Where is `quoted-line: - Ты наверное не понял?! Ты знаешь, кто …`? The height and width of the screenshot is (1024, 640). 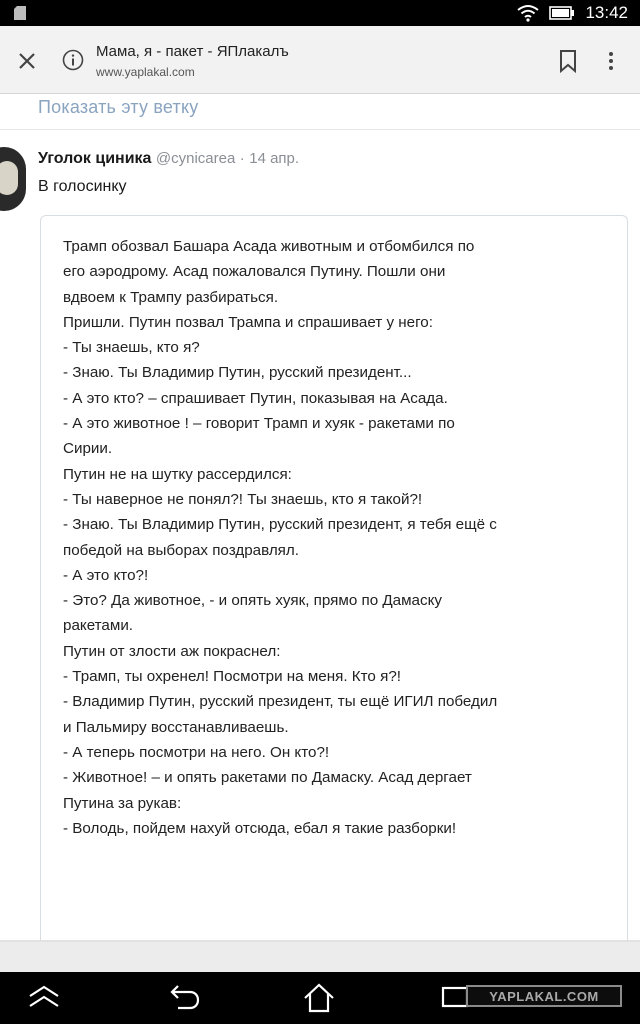
quoted-line: - Ты наверное не понял?! Ты знаешь, кто … is located at coordinates (243, 499).